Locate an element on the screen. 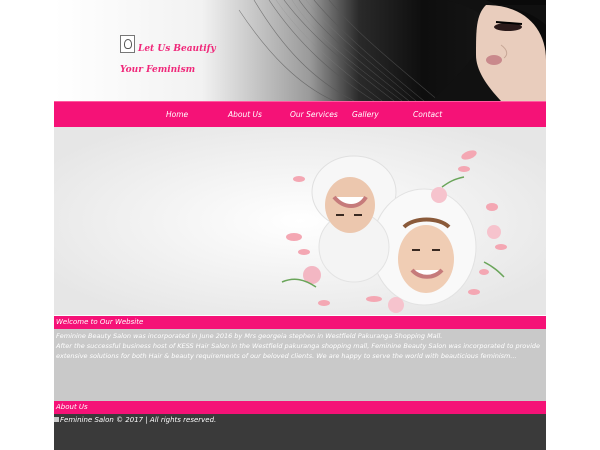 The height and width of the screenshot is (450, 600). about-title-bar: About Us is located at coordinates (300, 407).